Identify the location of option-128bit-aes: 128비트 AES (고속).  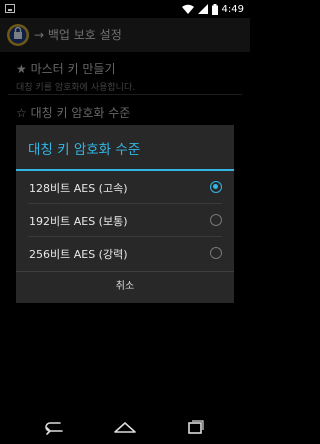
(125, 187).